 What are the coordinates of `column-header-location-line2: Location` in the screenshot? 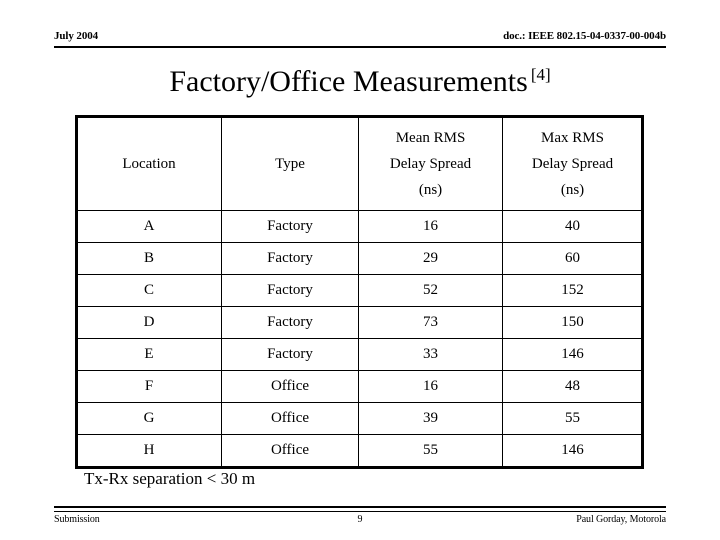 It's located at (149, 163).